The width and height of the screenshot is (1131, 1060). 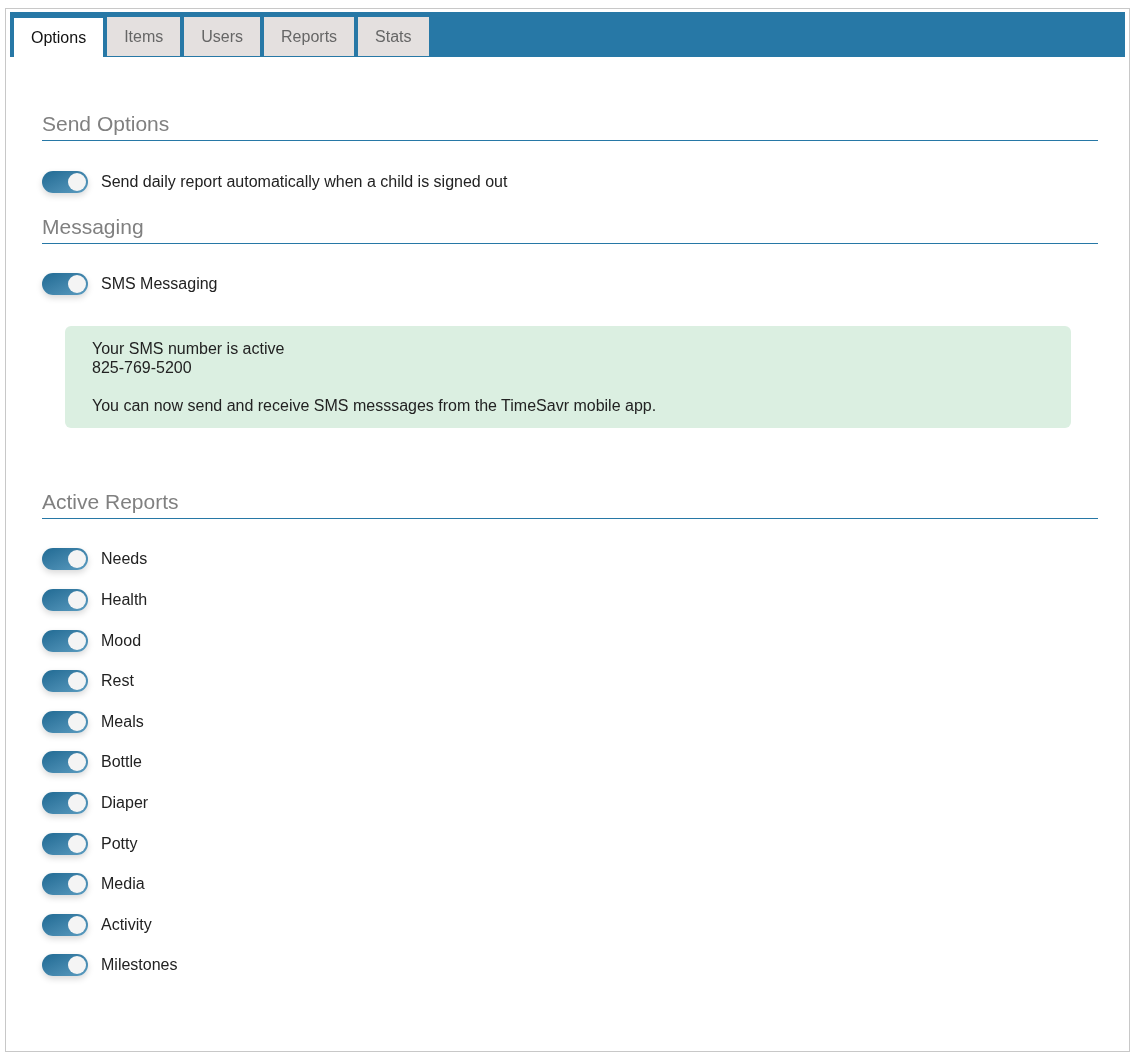 I want to click on toggle-label: Diaper, so click(x=125, y=803).